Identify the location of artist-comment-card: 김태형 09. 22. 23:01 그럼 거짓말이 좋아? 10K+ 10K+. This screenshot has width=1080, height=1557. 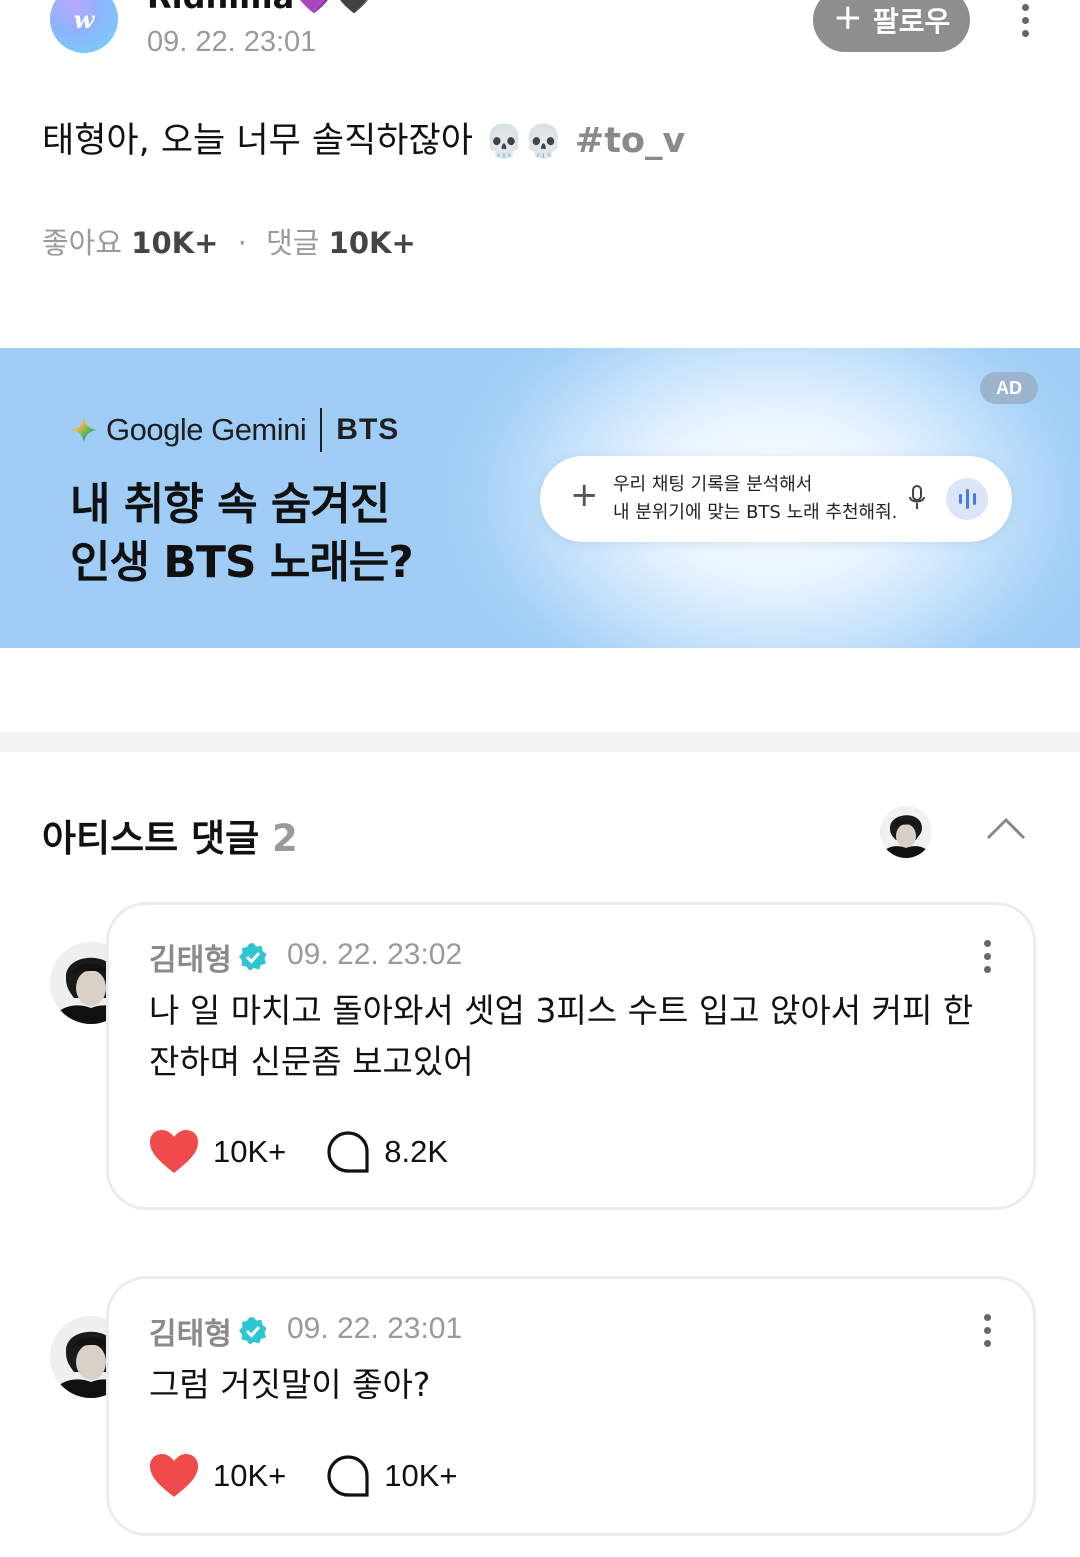
(571, 1406).